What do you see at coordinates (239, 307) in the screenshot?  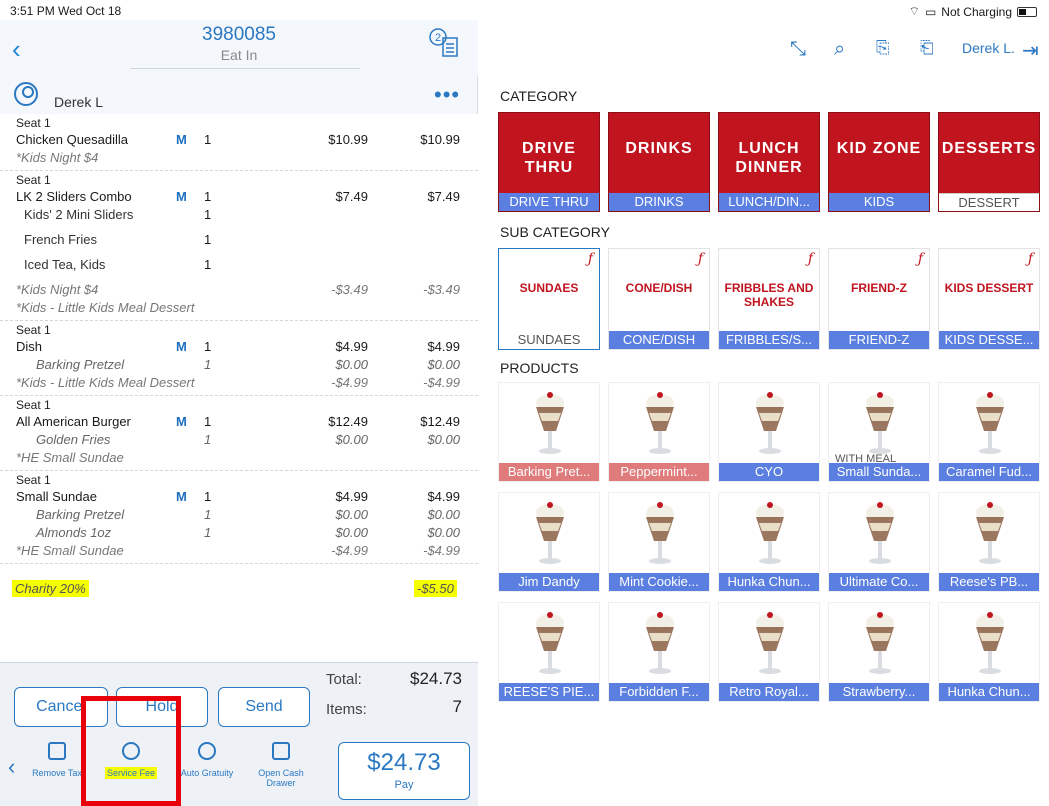 I see `ticket-line: *Kids - Little Kids Meal Dessert` at bounding box center [239, 307].